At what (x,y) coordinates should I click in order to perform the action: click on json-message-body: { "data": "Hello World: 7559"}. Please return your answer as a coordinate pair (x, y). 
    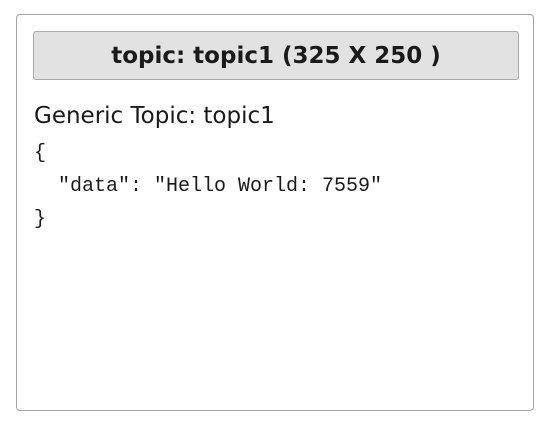
    Looking at the image, I should click on (208, 186).